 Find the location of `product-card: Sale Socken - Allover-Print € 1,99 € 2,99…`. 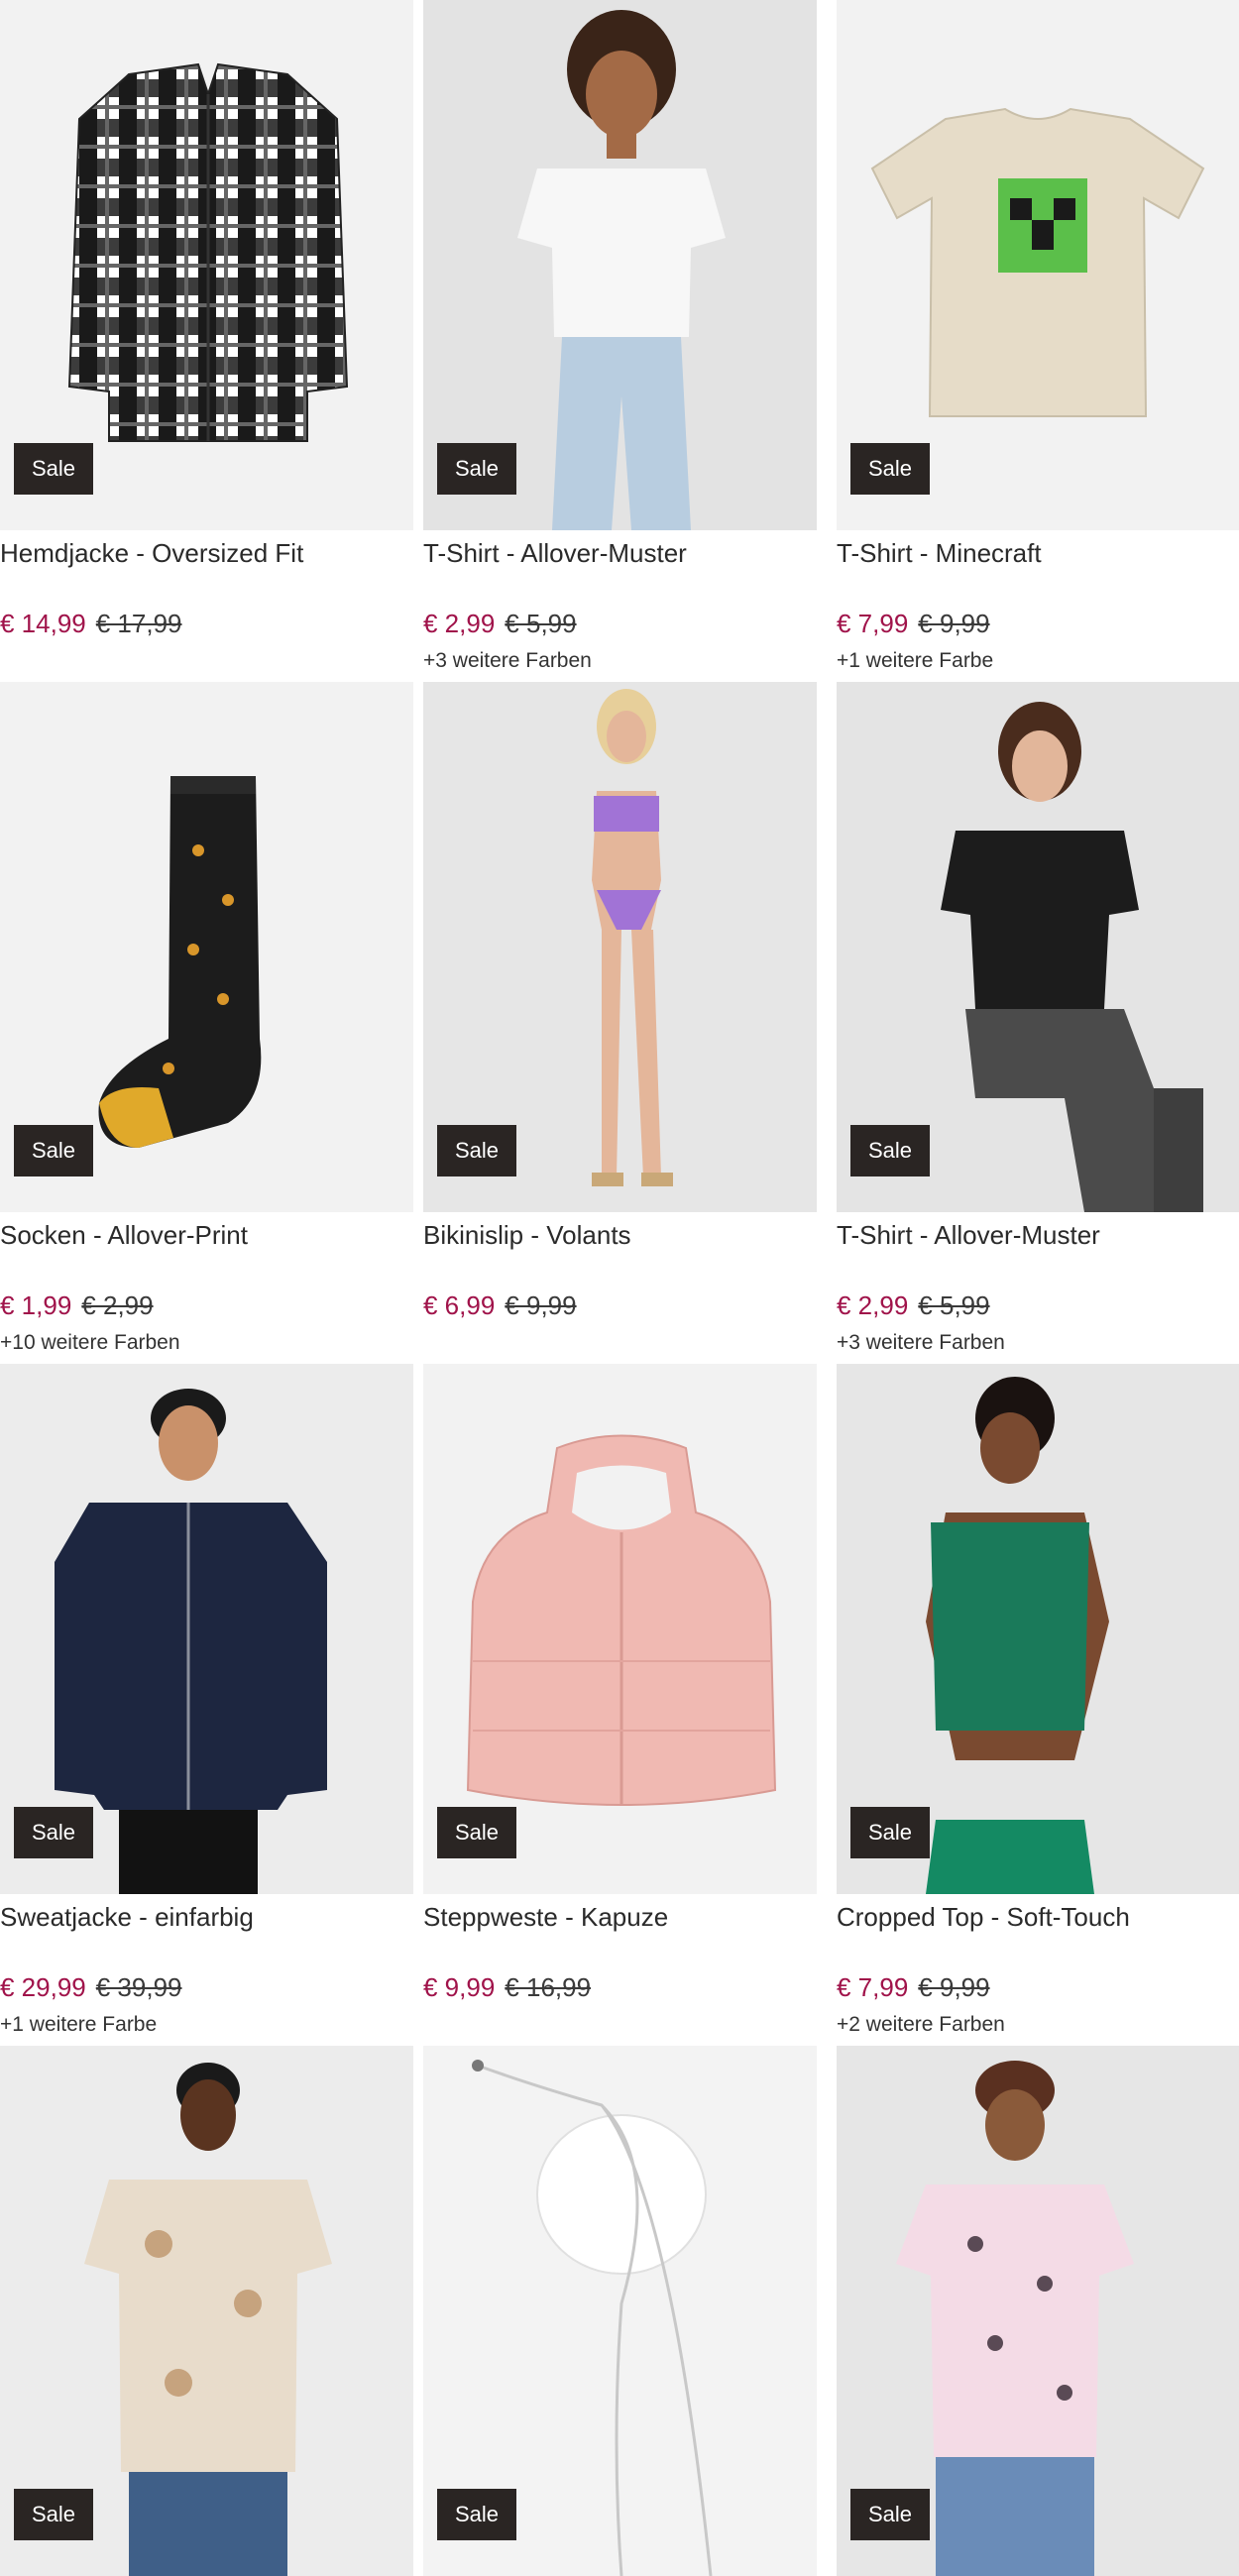

product-card: Sale Socken - Allover-Print € 1,99 € 2,99… is located at coordinates (206, 1023).